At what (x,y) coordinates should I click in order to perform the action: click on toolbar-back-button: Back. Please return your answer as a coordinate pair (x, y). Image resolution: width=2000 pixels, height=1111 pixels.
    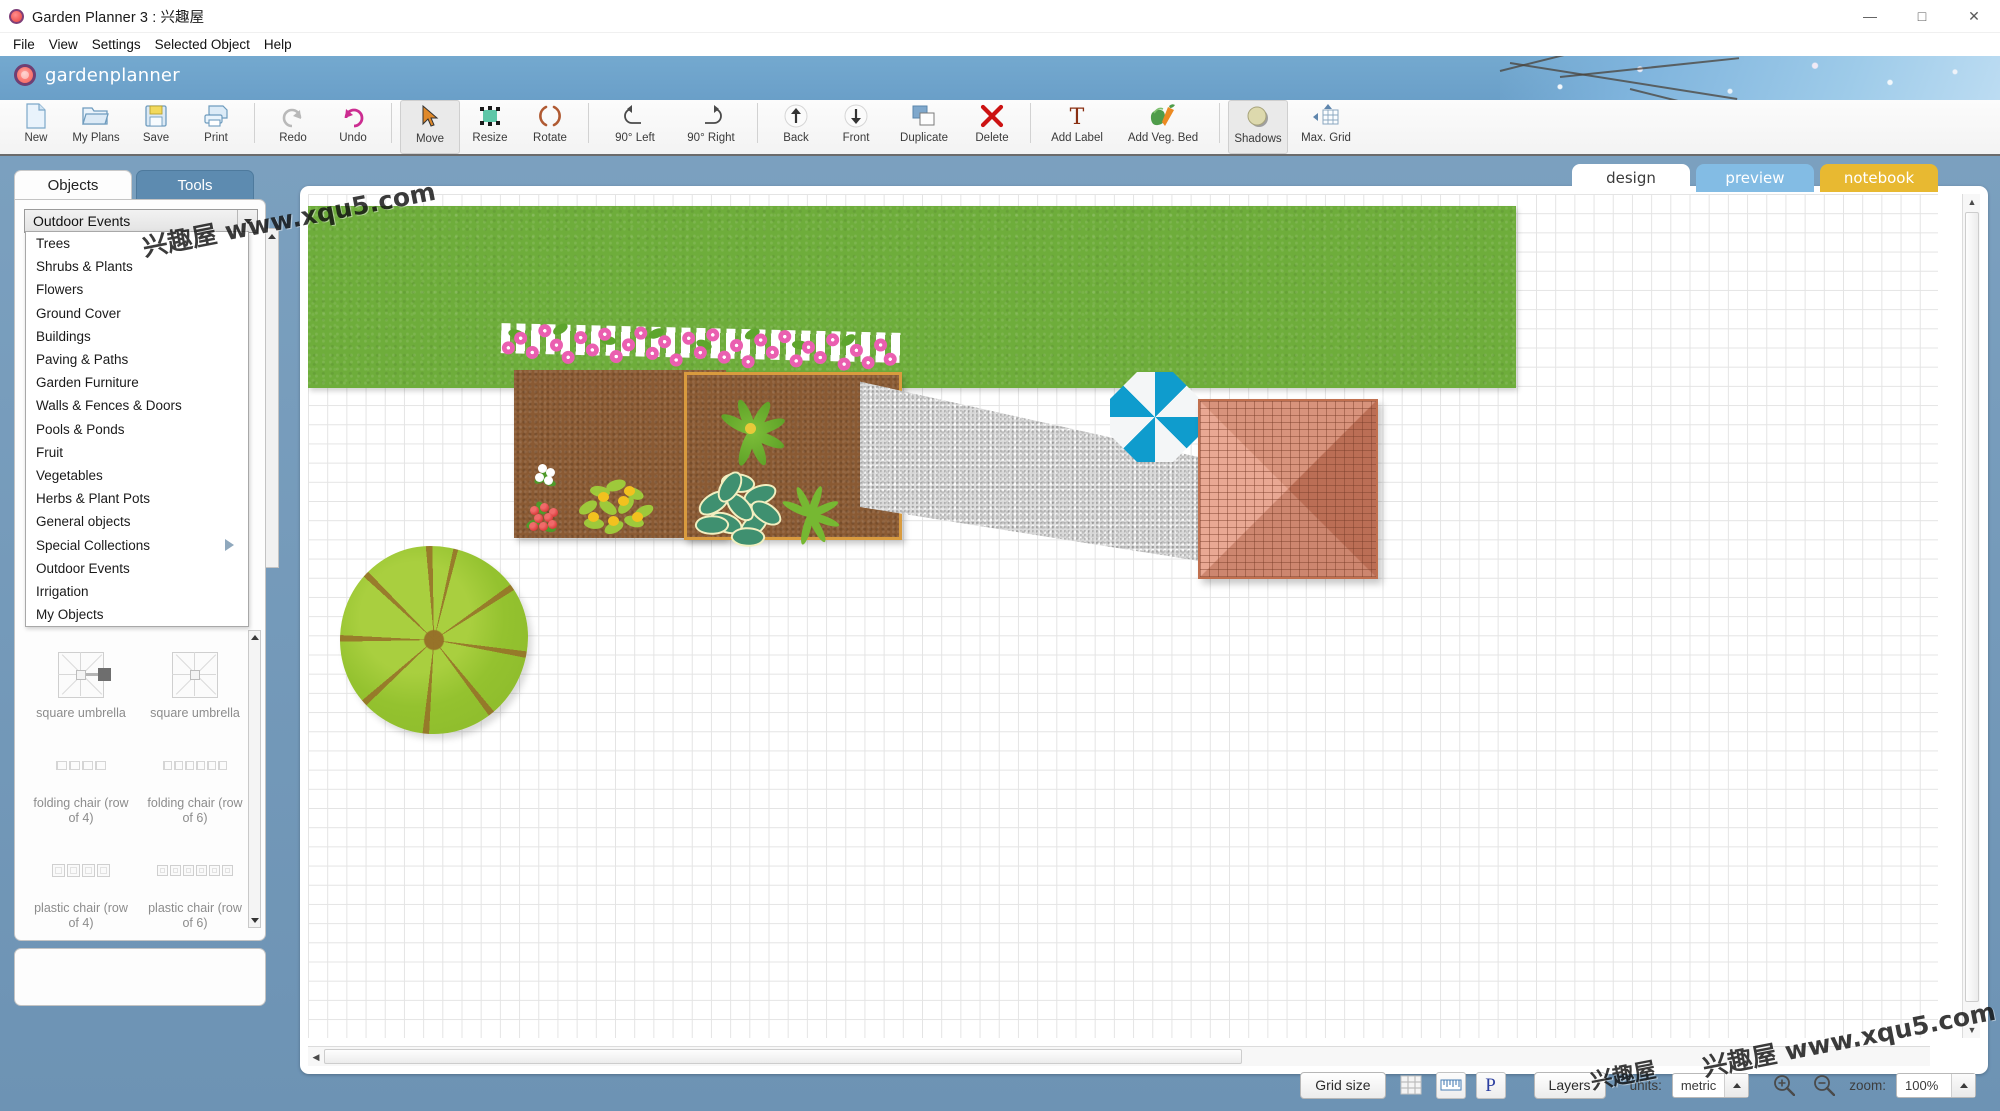
    Looking at the image, I should click on (796, 127).